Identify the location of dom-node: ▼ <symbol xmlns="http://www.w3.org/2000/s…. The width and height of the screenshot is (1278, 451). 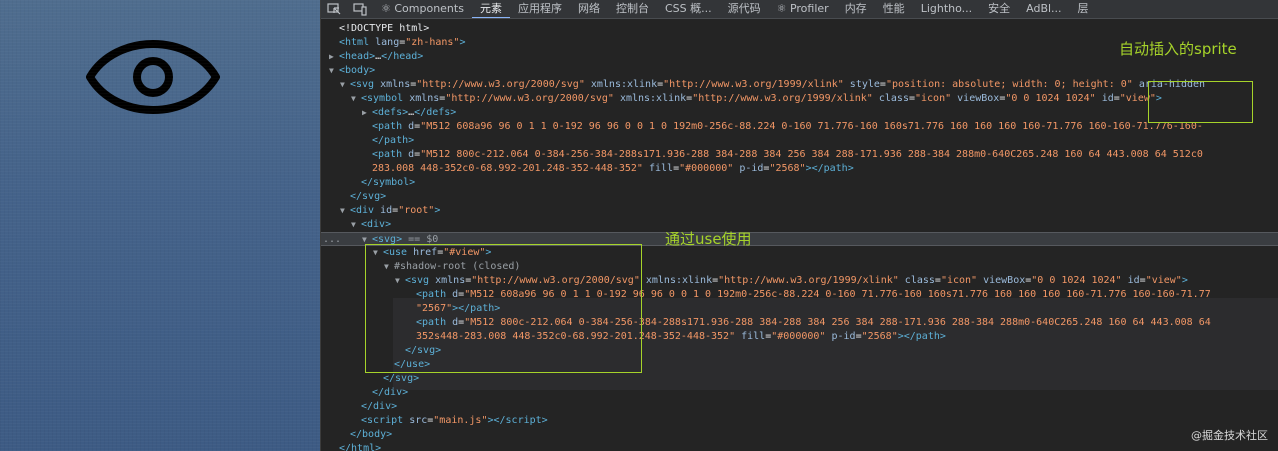
(799, 99).